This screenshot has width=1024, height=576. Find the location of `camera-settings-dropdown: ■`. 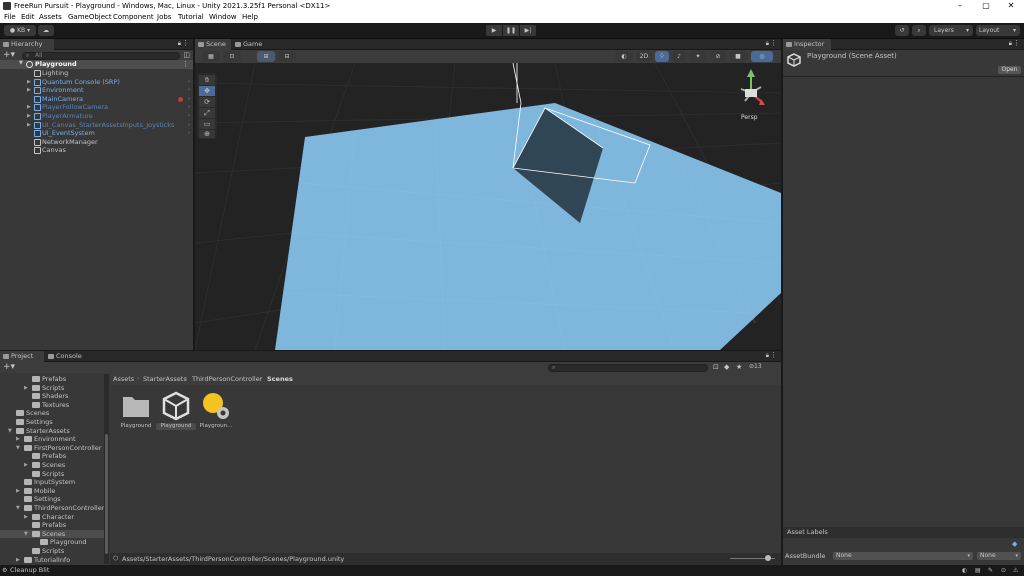

camera-settings-dropdown: ■ is located at coordinates (738, 56).